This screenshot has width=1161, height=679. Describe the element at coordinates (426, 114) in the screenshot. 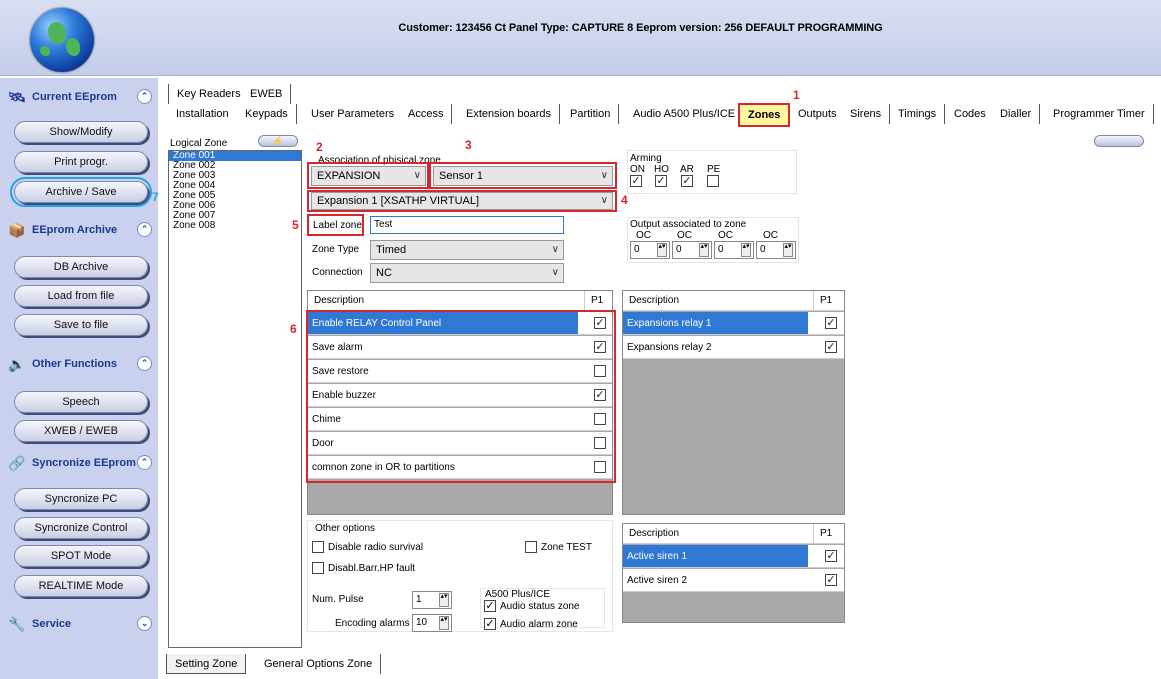

I see `tab-access: Access` at that location.